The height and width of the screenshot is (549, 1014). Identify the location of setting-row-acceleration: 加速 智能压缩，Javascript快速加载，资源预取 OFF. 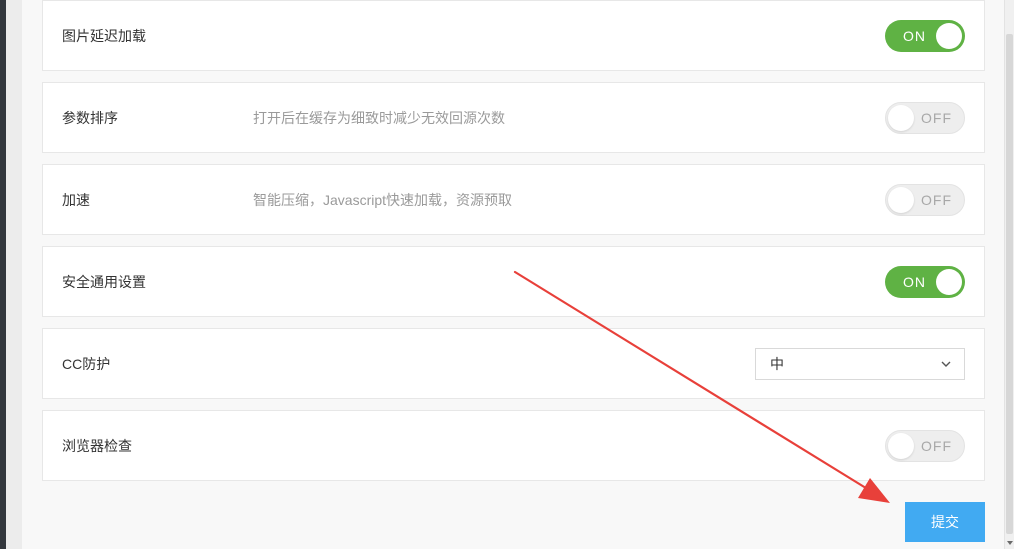
(513, 199).